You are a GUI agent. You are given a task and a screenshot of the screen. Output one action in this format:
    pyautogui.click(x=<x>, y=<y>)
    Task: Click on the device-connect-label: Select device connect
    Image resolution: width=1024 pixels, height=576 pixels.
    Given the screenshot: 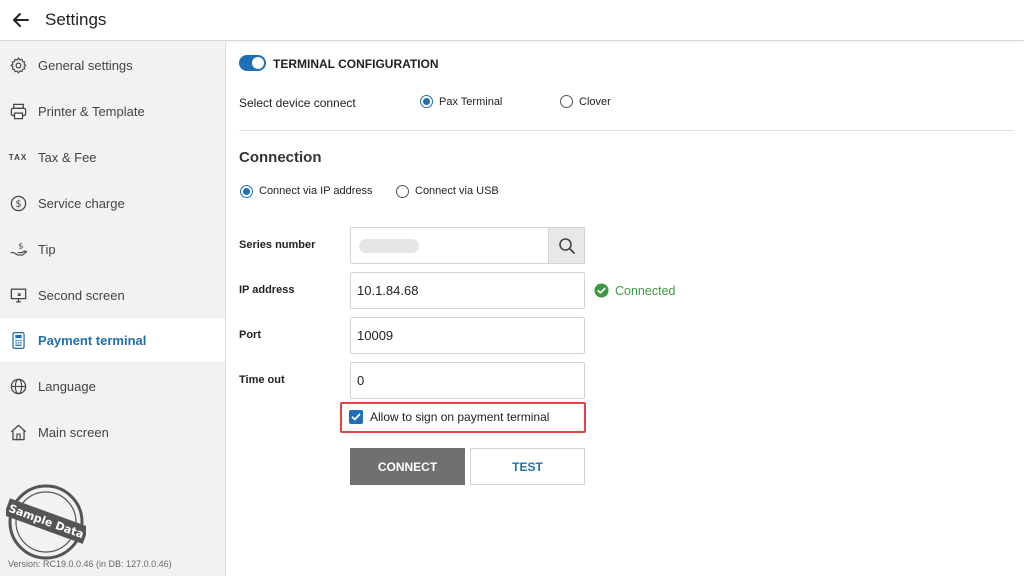 What is the action you would take?
    pyautogui.click(x=297, y=103)
    